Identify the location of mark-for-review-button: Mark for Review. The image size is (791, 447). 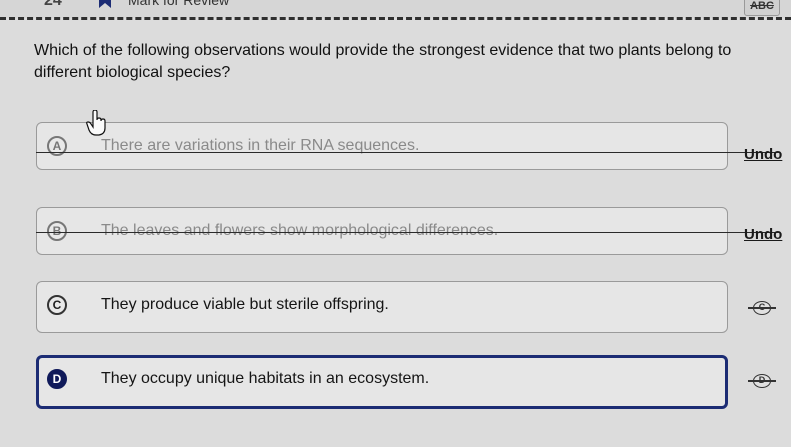
(178, 4).